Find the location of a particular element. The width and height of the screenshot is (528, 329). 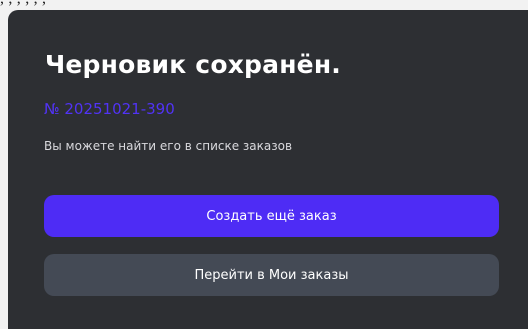

go-to-my-orders-button: Перейти в Мои заказы is located at coordinates (271, 275).